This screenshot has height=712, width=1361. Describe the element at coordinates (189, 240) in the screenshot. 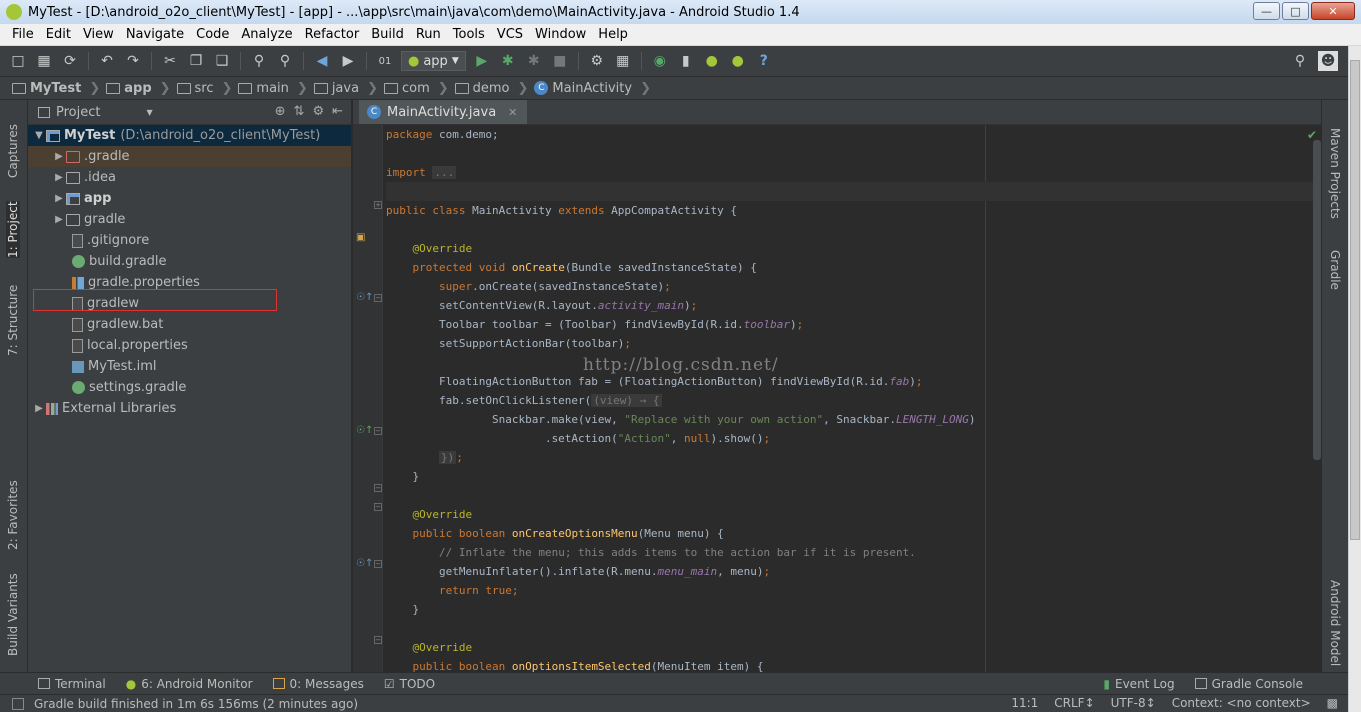

I see `tree-row-gitignore: .gitignore` at that location.